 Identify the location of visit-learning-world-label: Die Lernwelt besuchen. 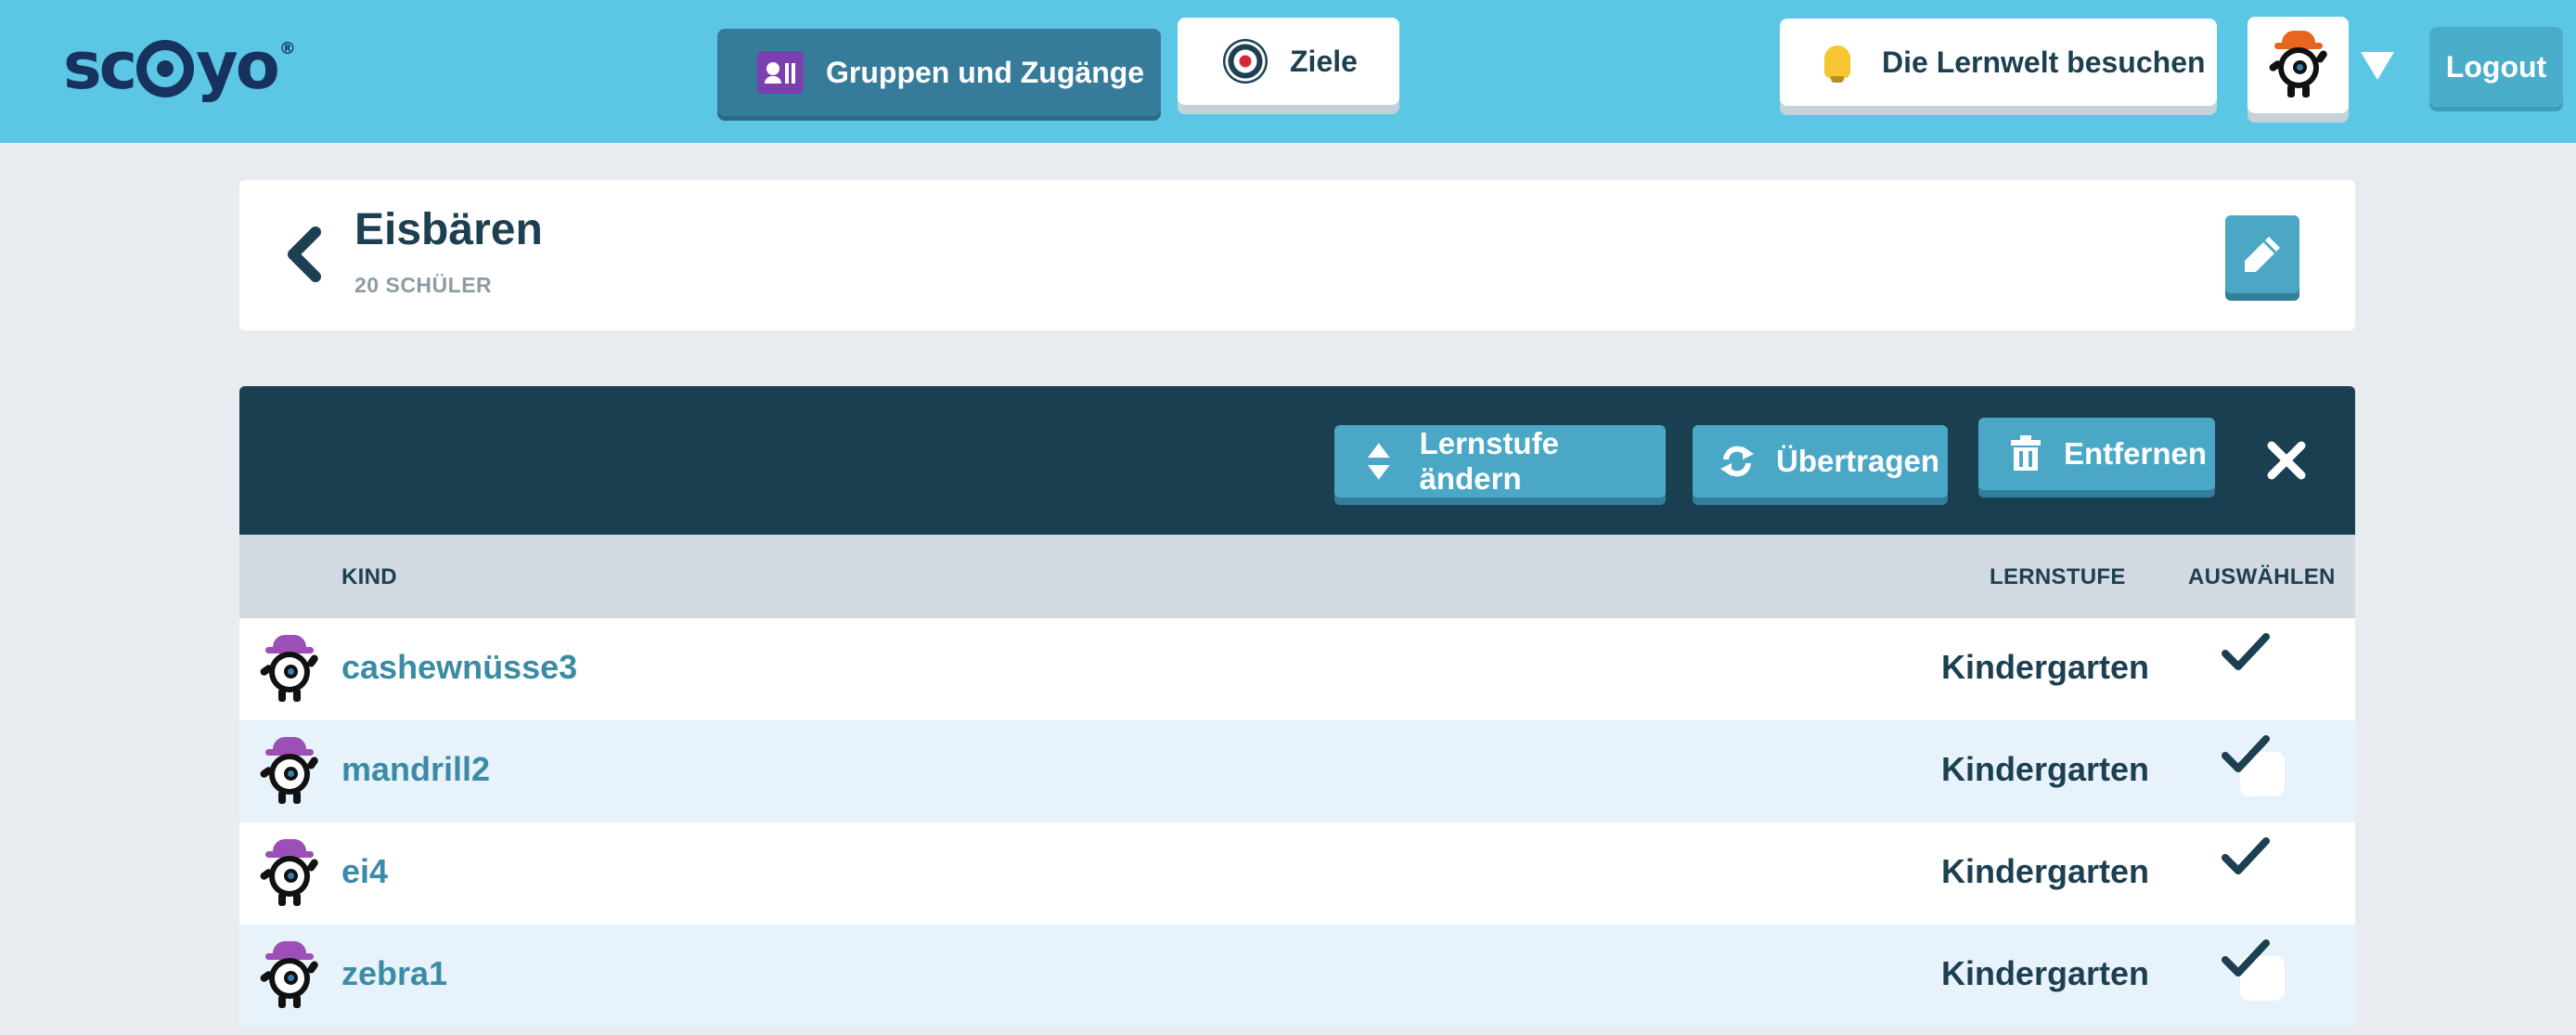
(2044, 62).